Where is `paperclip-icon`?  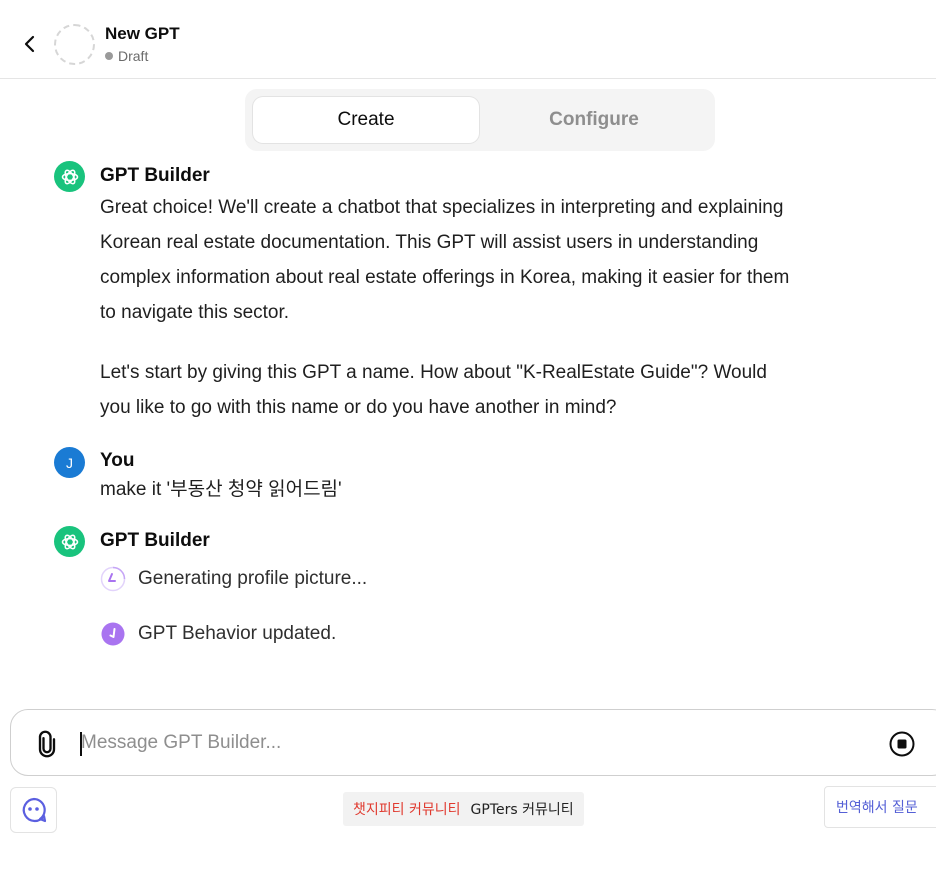 paperclip-icon is located at coordinates (47, 744).